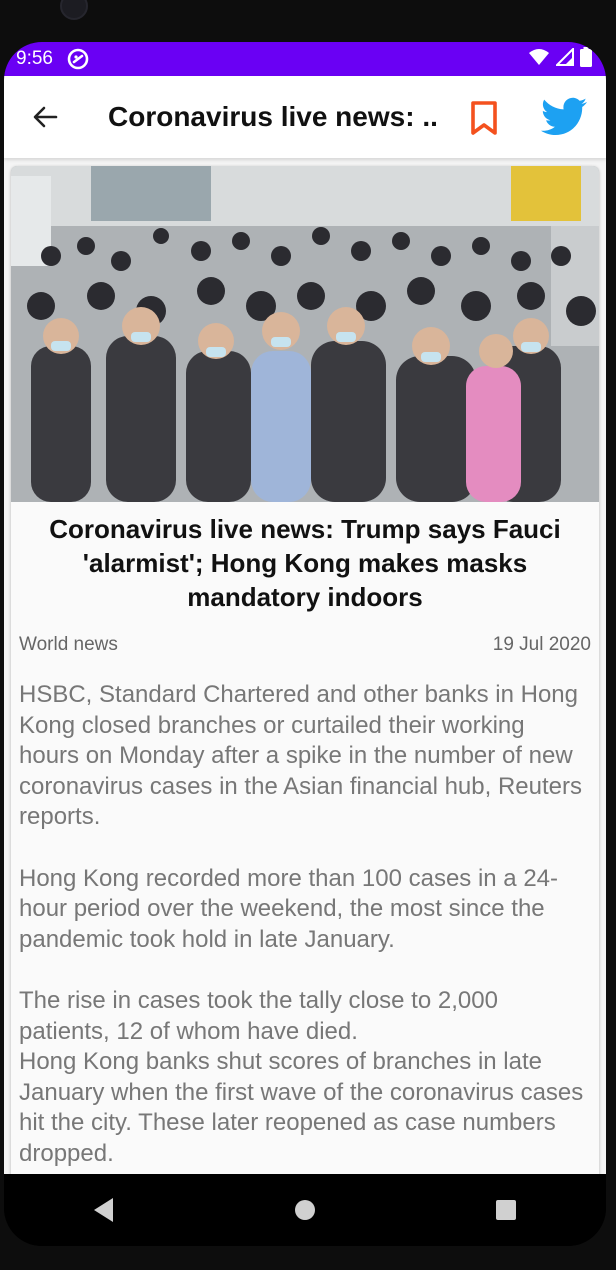 Image resolution: width=616 pixels, height=1270 pixels. Describe the element at coordinates (484, 118) in the screenshot. I see `bookmark-outline-icon` at that location.